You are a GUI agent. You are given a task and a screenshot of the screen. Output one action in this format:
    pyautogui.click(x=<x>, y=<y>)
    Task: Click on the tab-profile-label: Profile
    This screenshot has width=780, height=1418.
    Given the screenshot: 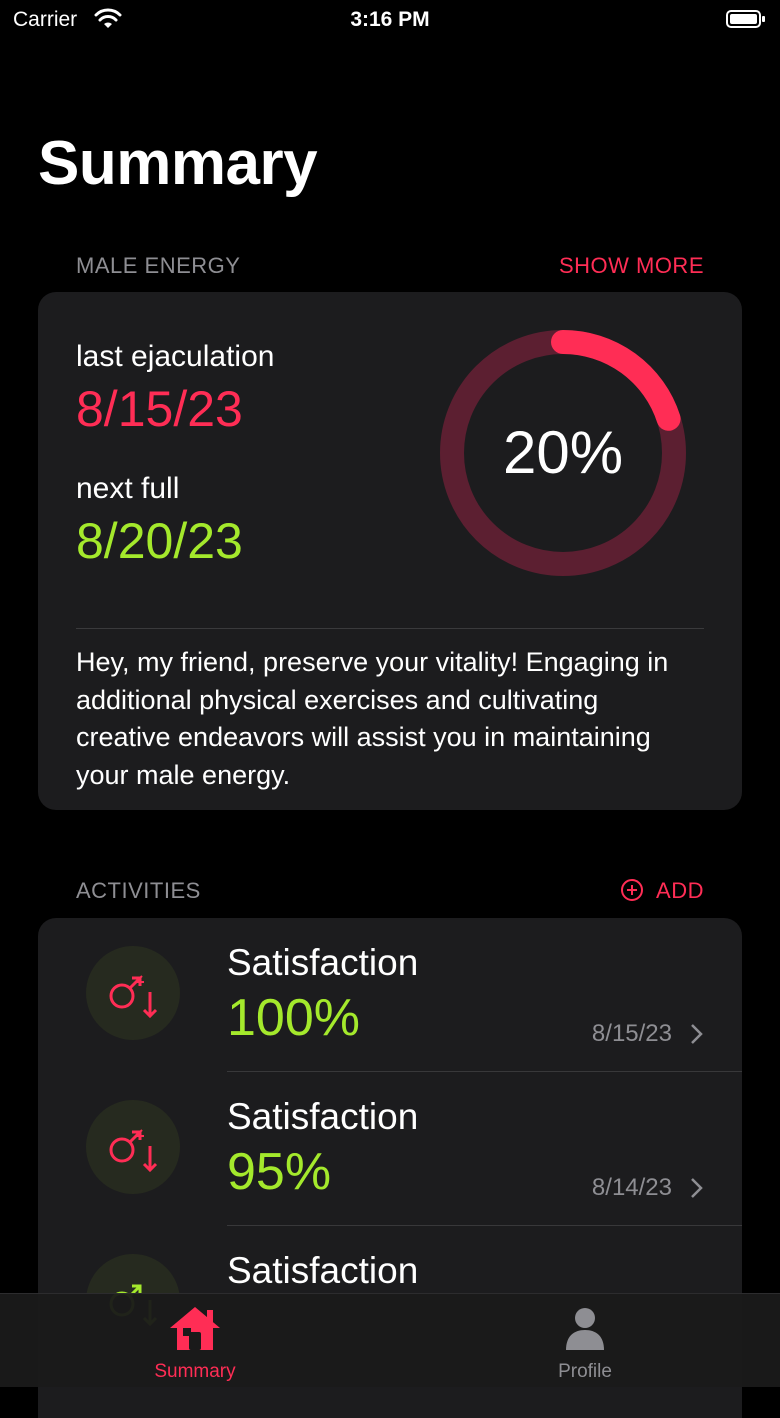 What is the action you would take?
    pyautogui.click(x=585, y=1371)
    